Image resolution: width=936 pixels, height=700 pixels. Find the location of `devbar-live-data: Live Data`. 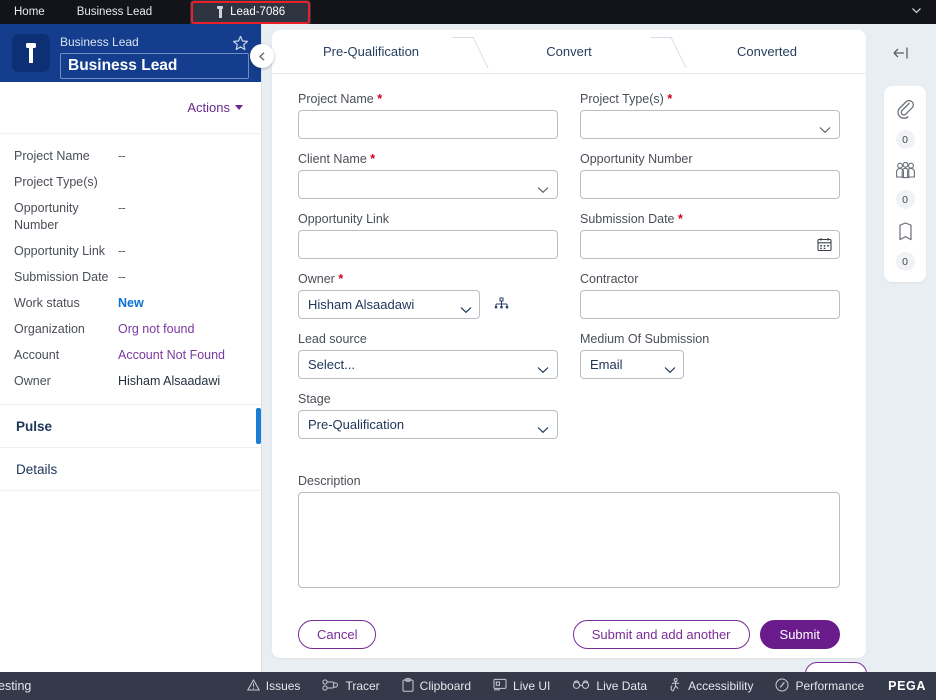

devbar-live-data: Live Data is located at coordinates (609, 686).